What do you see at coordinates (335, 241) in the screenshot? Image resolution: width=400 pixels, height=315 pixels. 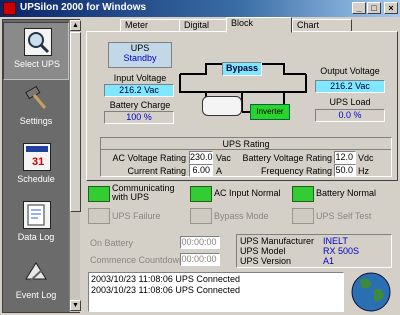 I see `manufacturer-value: INELT` at bounding box center [335, 241].